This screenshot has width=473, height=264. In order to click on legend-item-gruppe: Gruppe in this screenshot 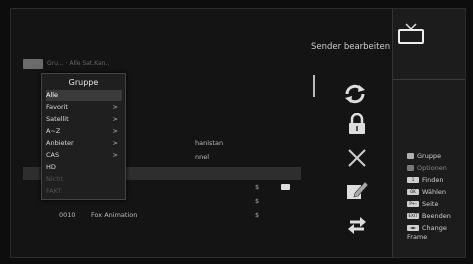, I will do `click(424, 156)`.